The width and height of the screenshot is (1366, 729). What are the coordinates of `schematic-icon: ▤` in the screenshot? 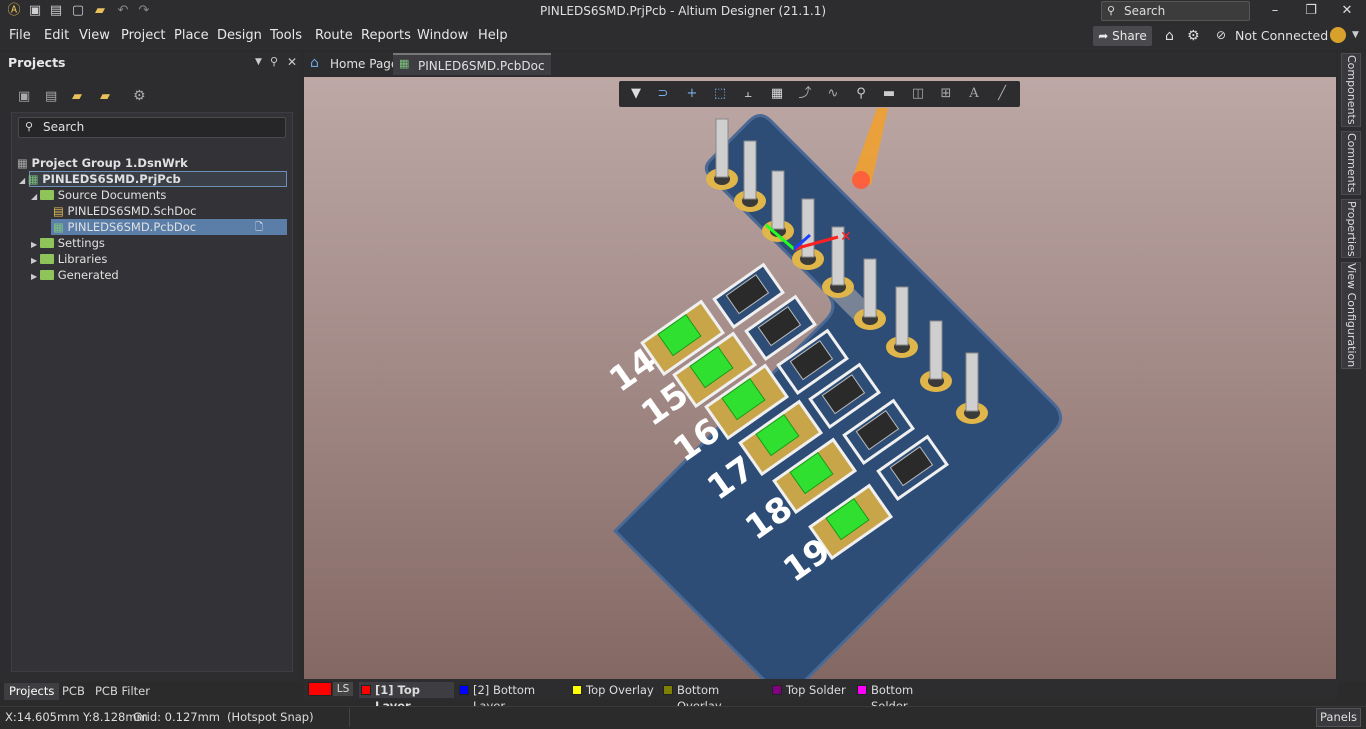 It's located at (60, 211).